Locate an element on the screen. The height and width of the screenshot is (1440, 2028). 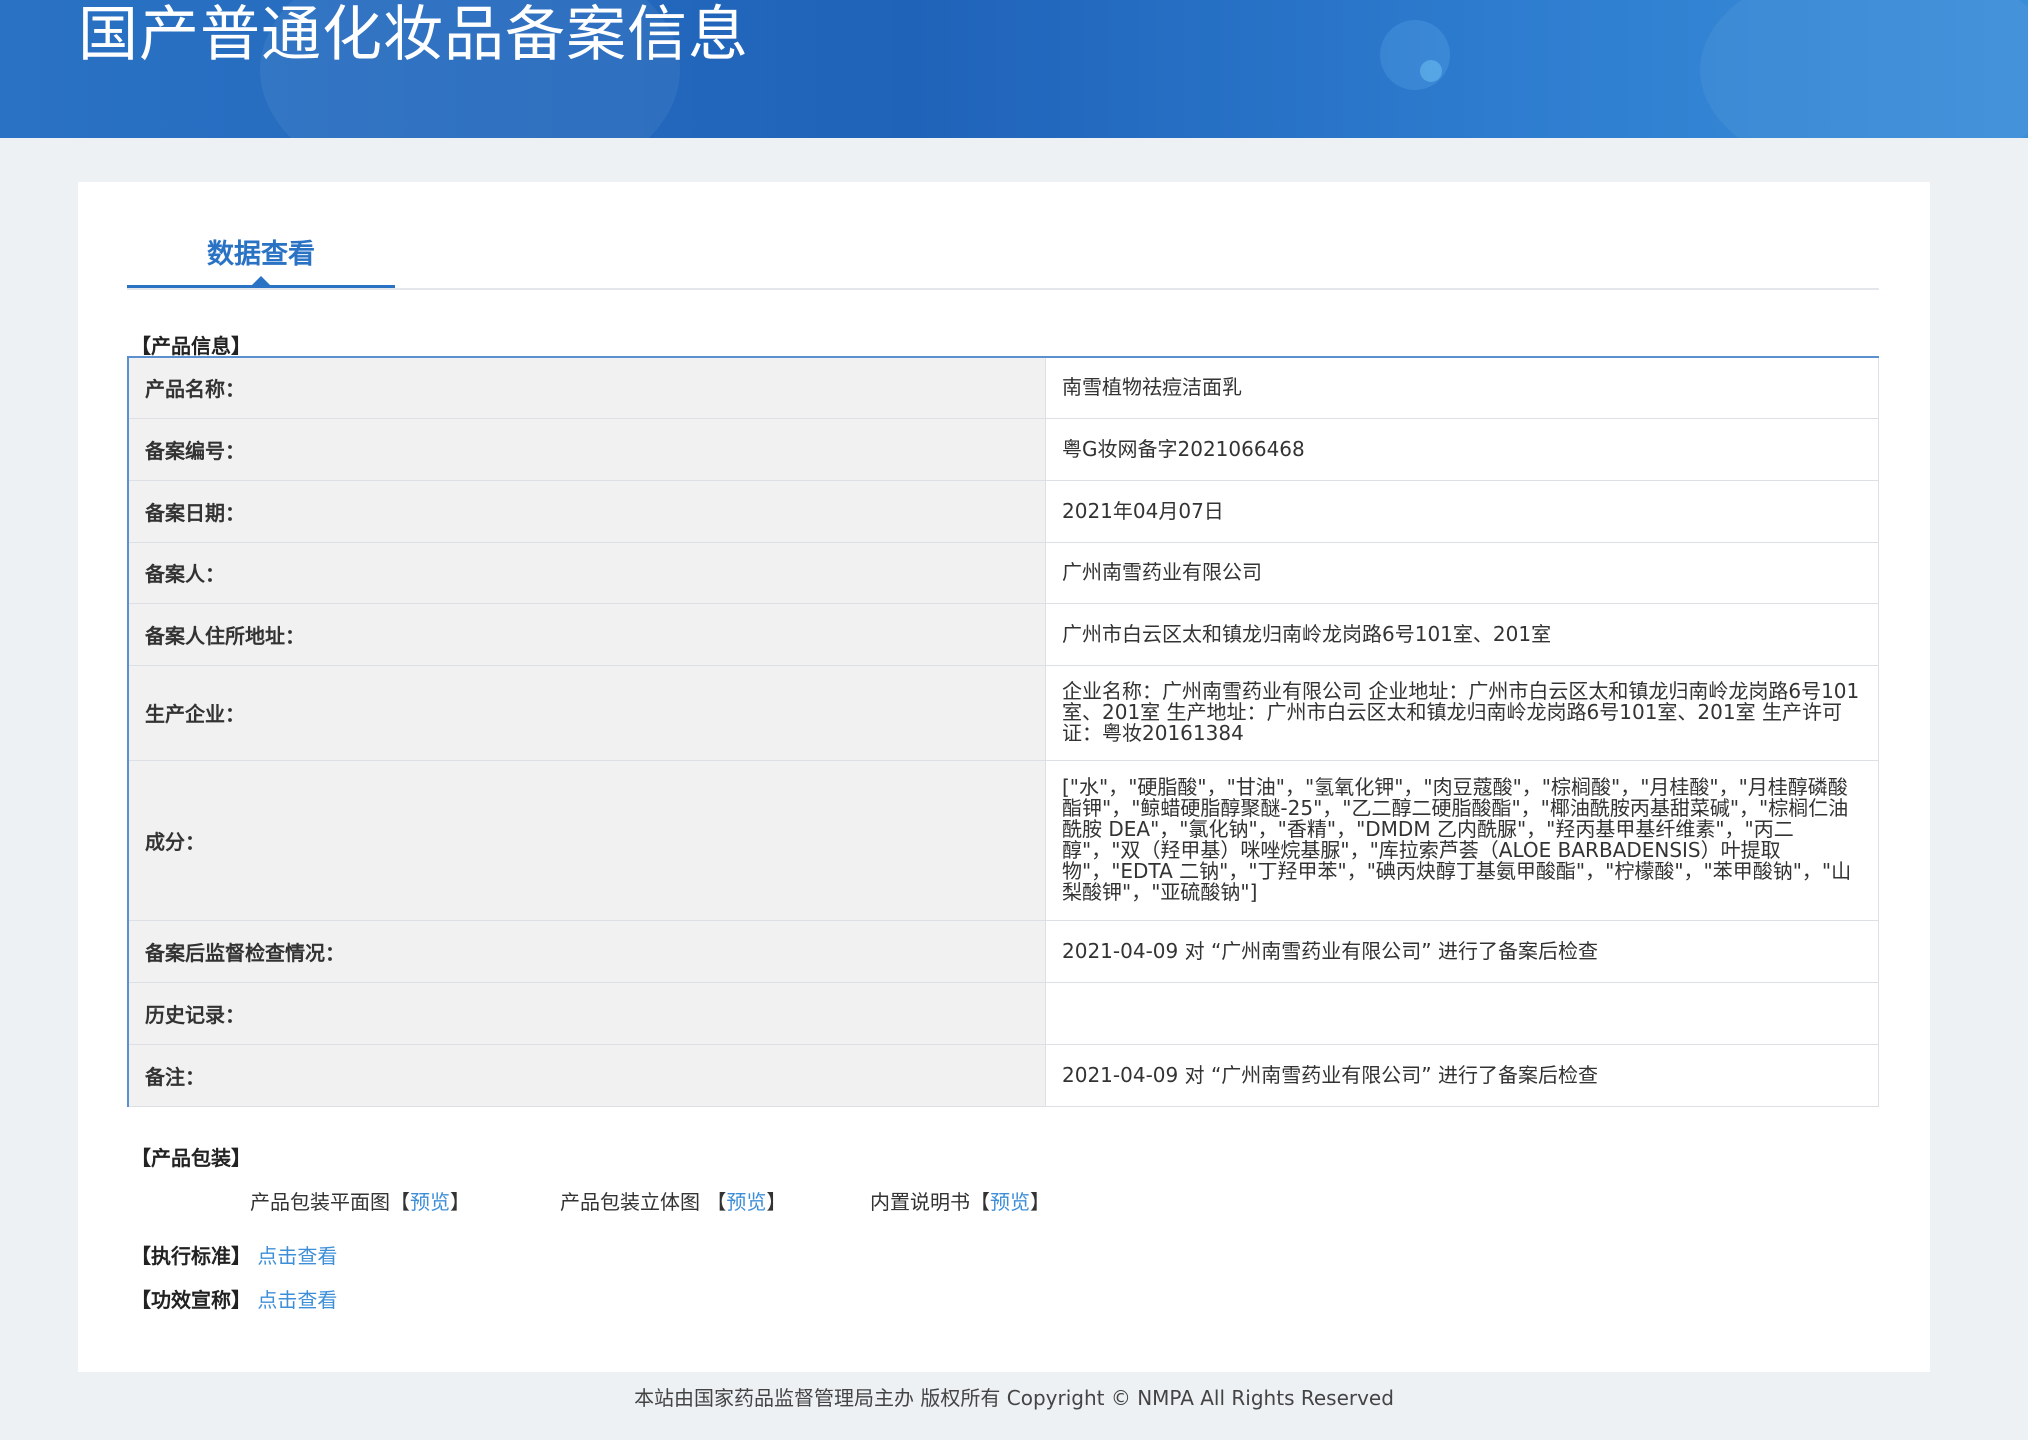
tab-label: 数据查看 is located at coordinates (261, 254).